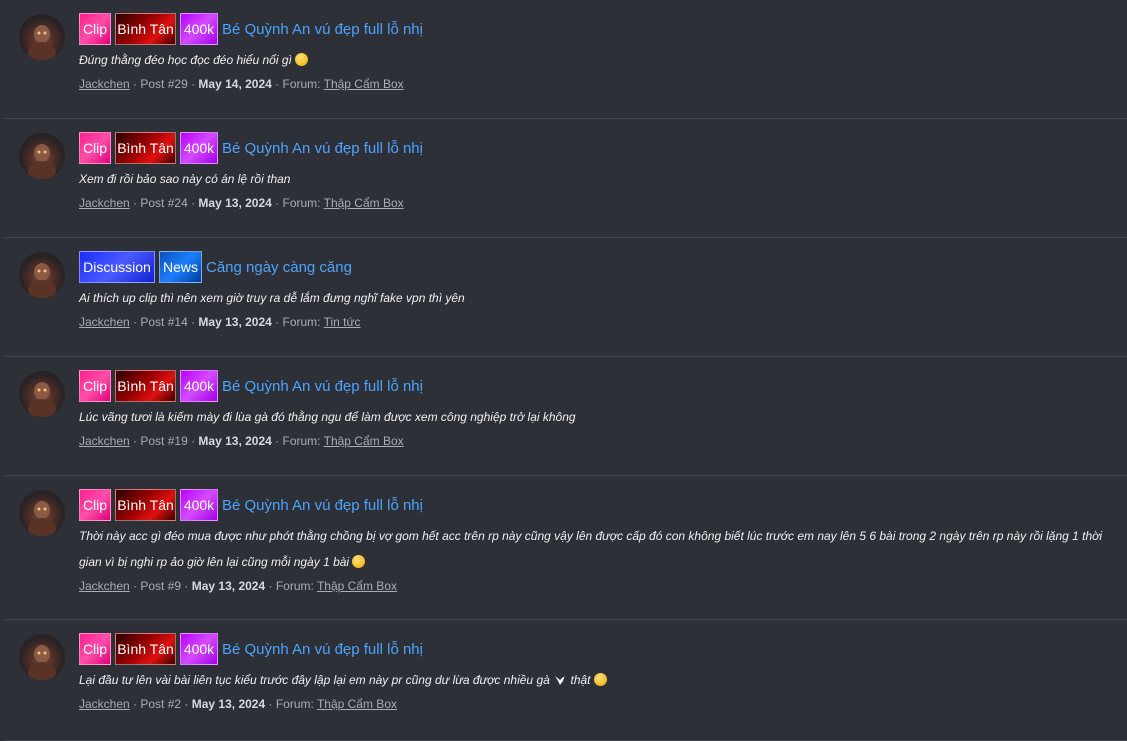 The width and height of the screenshot is (1127, 741). What do you see at coordinates (161, 586) in the screenshot?
I see `post-number: Post #9` at bounding box center [161, 586].